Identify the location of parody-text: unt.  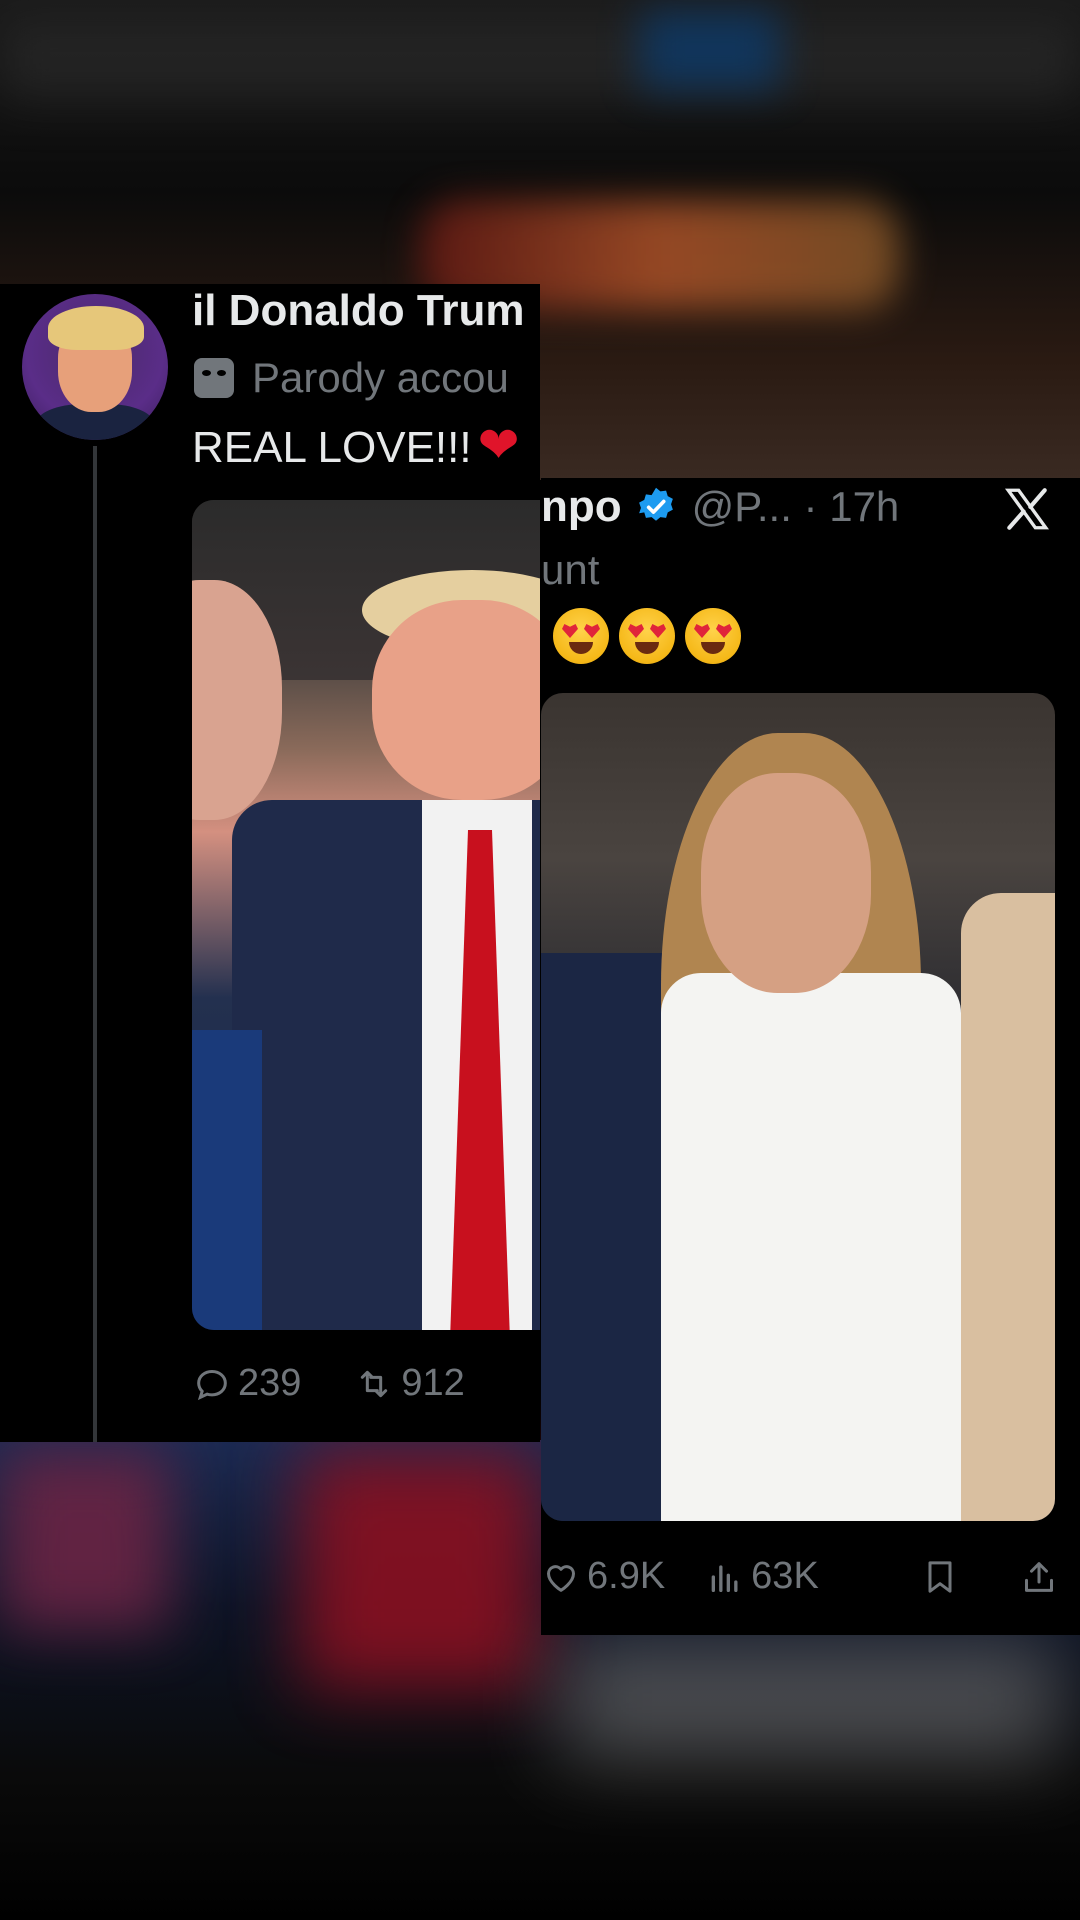
(570, 569).